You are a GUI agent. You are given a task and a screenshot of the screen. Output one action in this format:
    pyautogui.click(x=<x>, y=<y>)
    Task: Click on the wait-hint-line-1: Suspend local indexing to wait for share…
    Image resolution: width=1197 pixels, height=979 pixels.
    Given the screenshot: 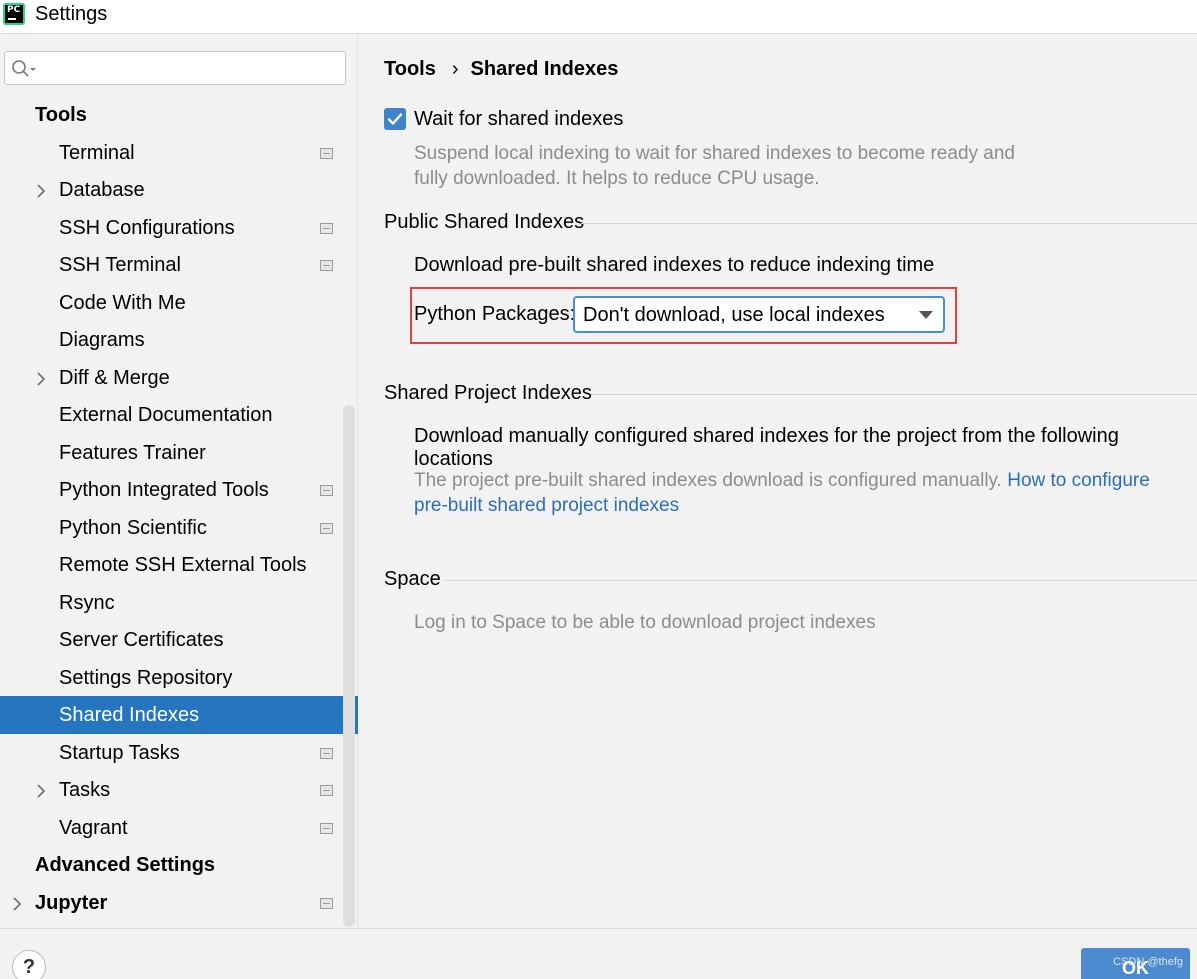 What is the action you would take?
    pyautogui.click(x=714, y=153)
    